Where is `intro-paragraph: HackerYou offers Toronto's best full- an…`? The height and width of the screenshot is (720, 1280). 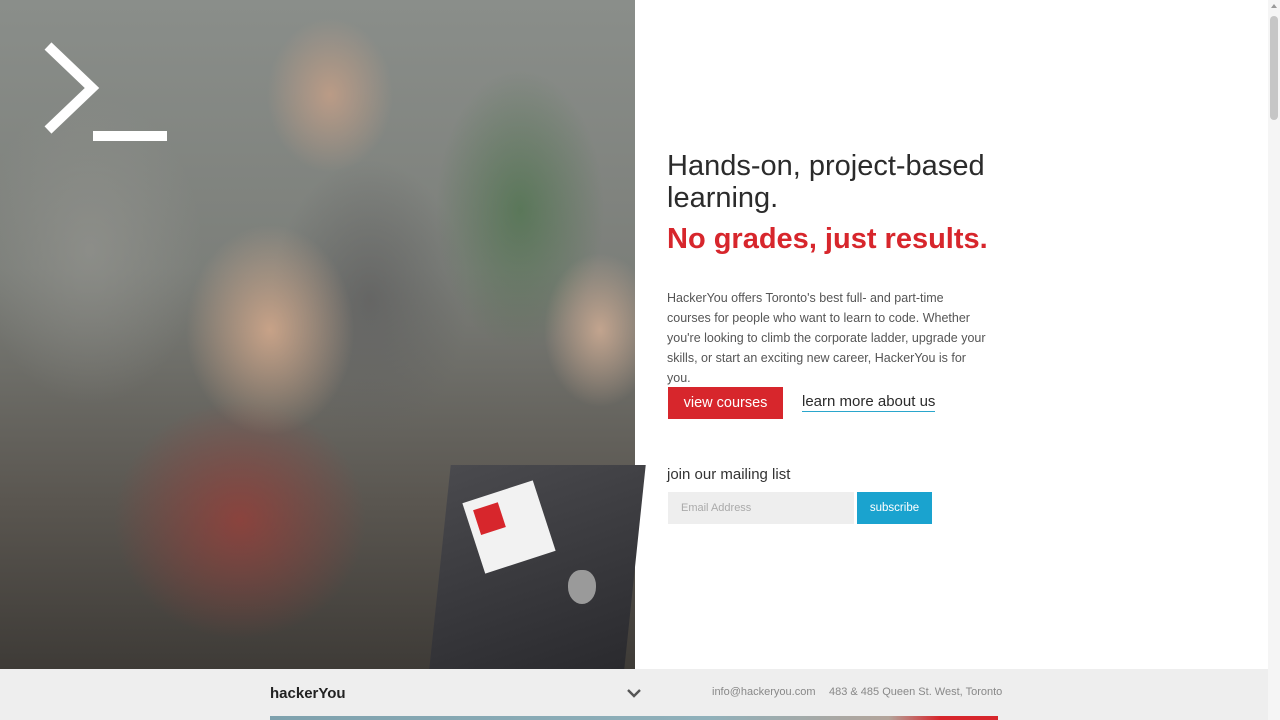 intro-paragraph: HackerYou offers Toronto's best full- an… is located at coordinates (826, 338).